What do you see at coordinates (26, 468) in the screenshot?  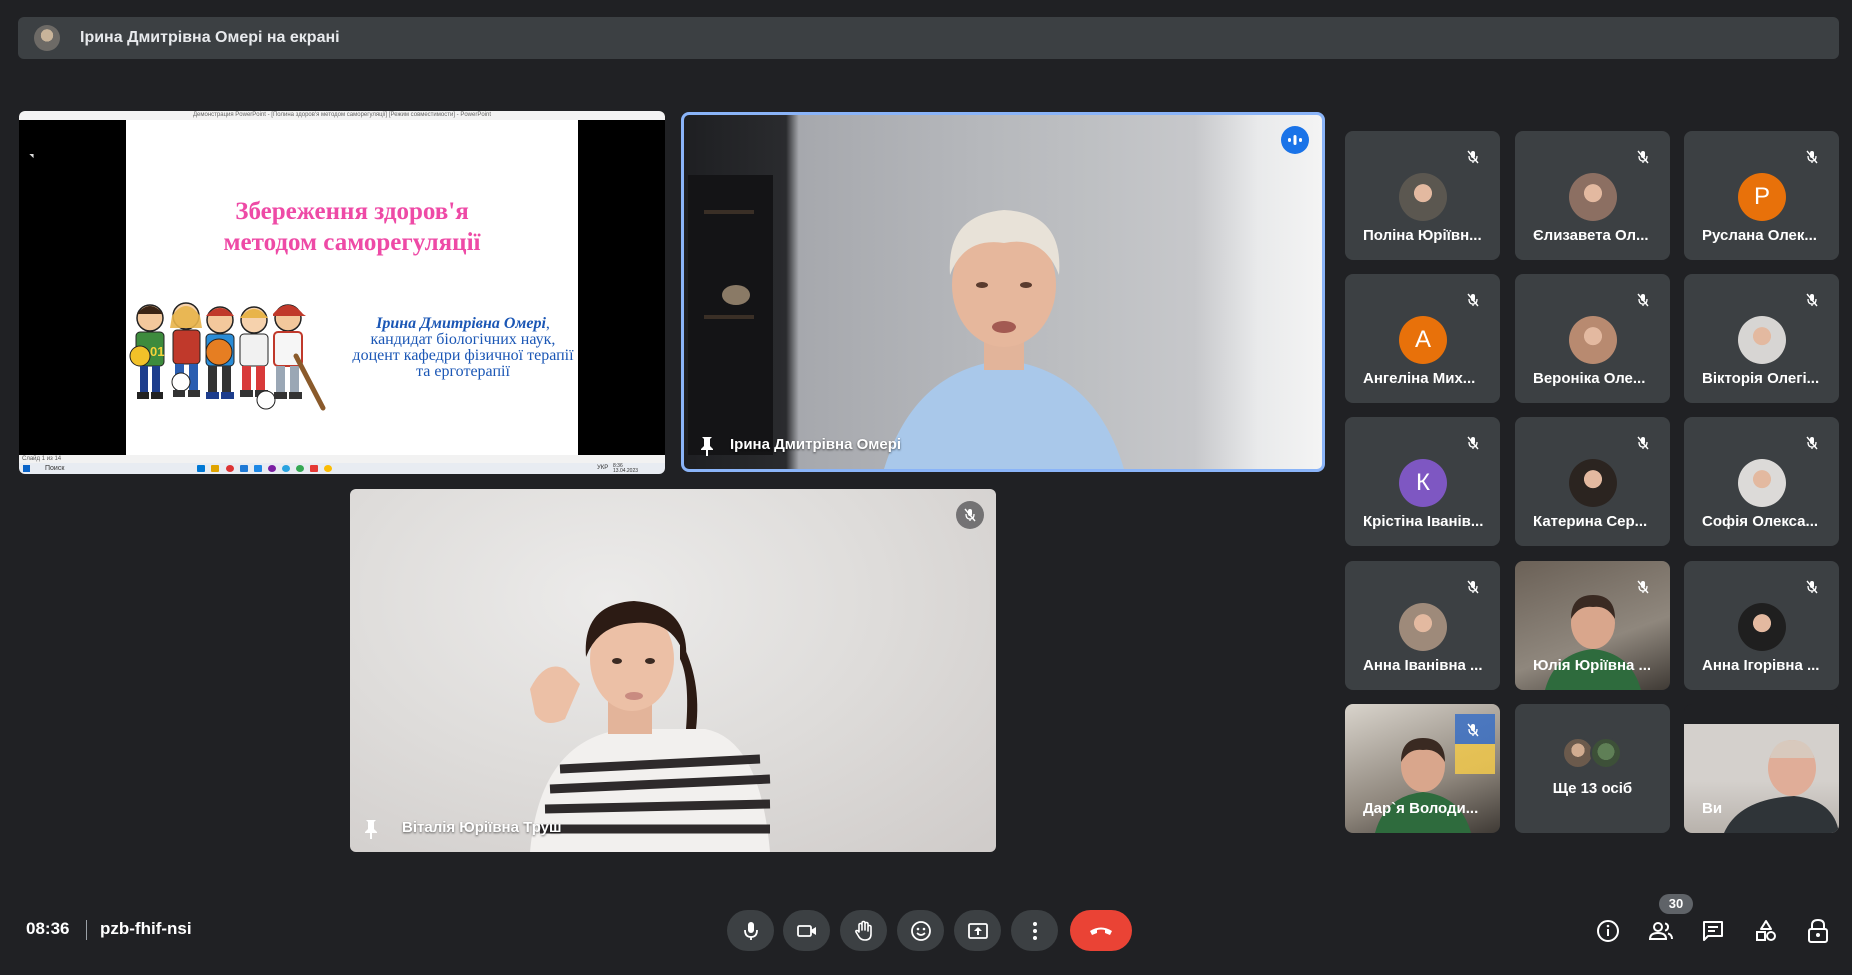 I see `windows-start-icon` at bounding box center [26, 468].